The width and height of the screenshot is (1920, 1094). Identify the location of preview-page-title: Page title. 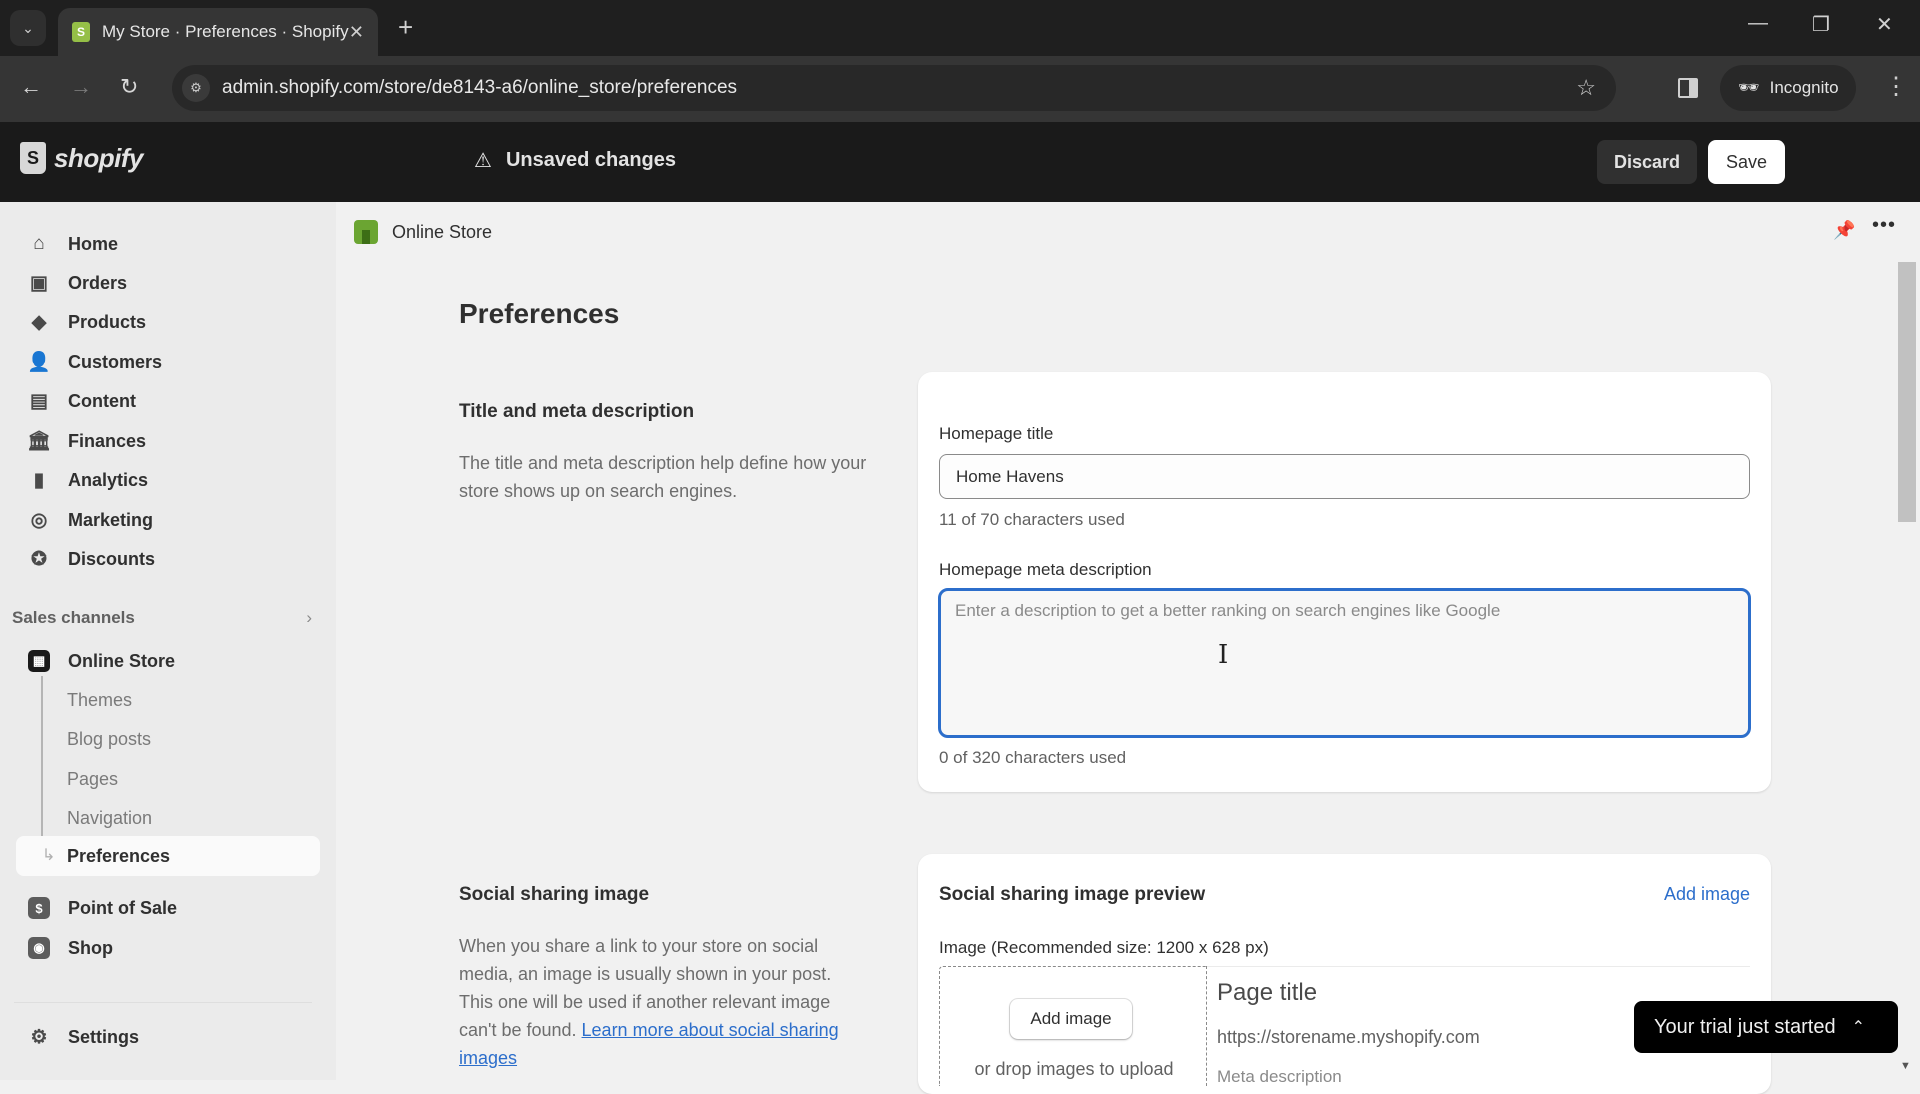
(1267, 992).